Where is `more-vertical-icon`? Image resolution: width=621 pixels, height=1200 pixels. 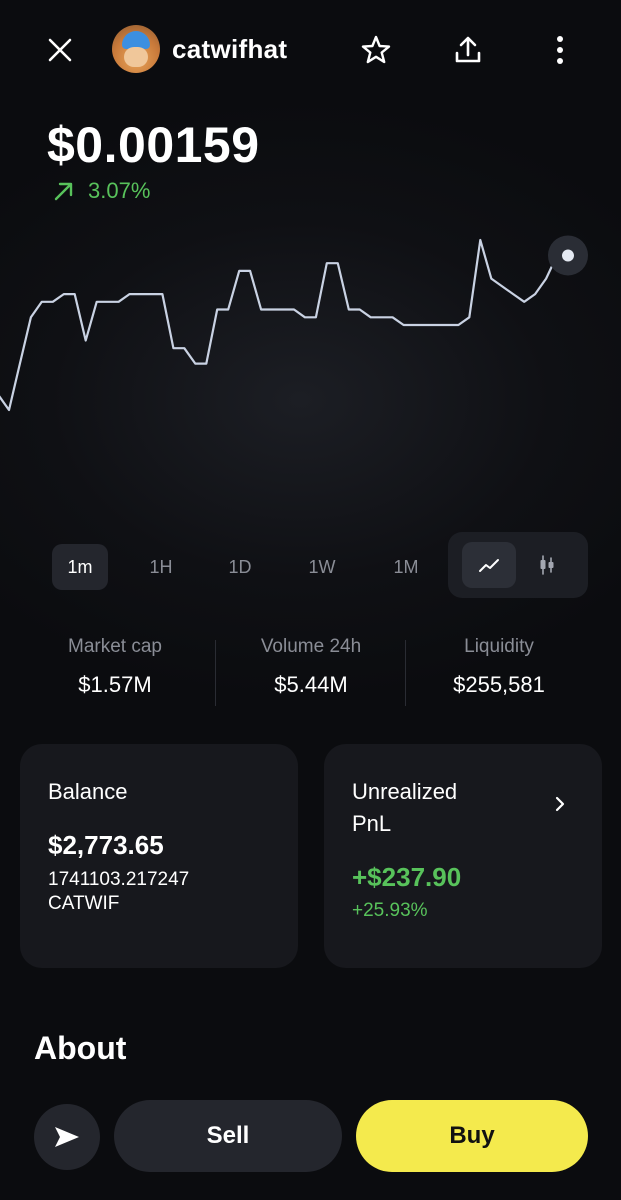 more-vertical-icon is located at coordinates (560, 50).